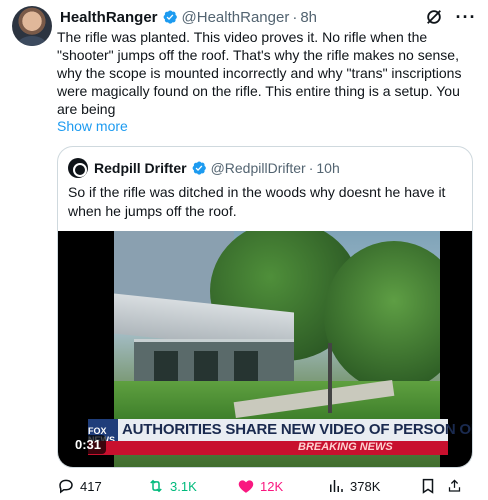 This screenshot has height=500, width=488. What do you see at coordinates (308, 17) in the screenshot?
I see `post-time: 8h` at bounding box center [308, 17].